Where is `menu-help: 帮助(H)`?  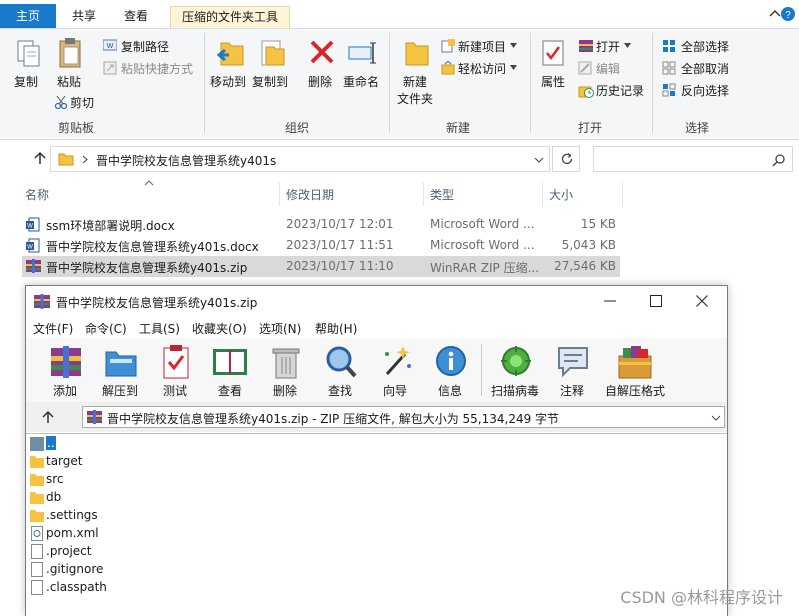
menu-help: 帮助(H) is located at coordinates (336, 328).